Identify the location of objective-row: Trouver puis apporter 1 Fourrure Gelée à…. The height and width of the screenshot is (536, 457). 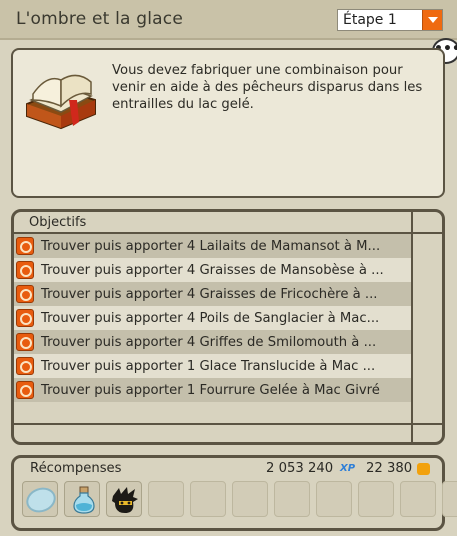
(212, 390).